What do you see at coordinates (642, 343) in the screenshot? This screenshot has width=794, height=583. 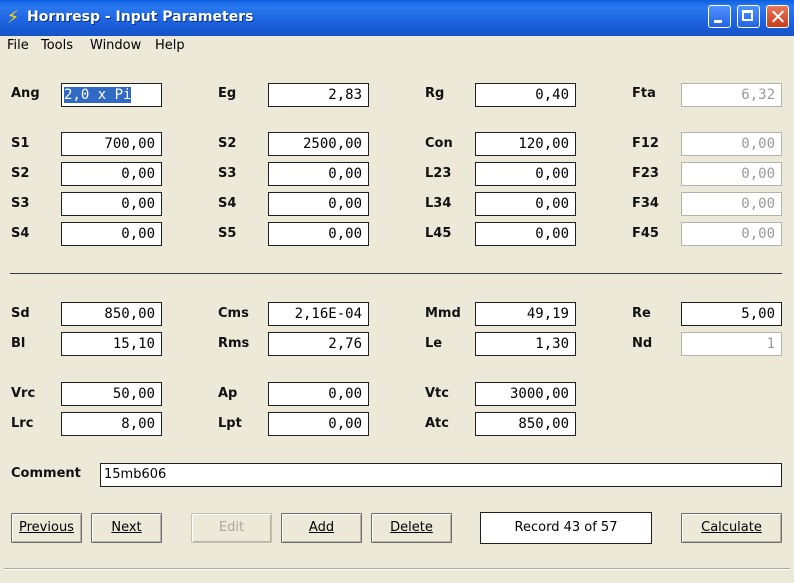 I see `label-nd: Nd` at bounding box center [642, 343].